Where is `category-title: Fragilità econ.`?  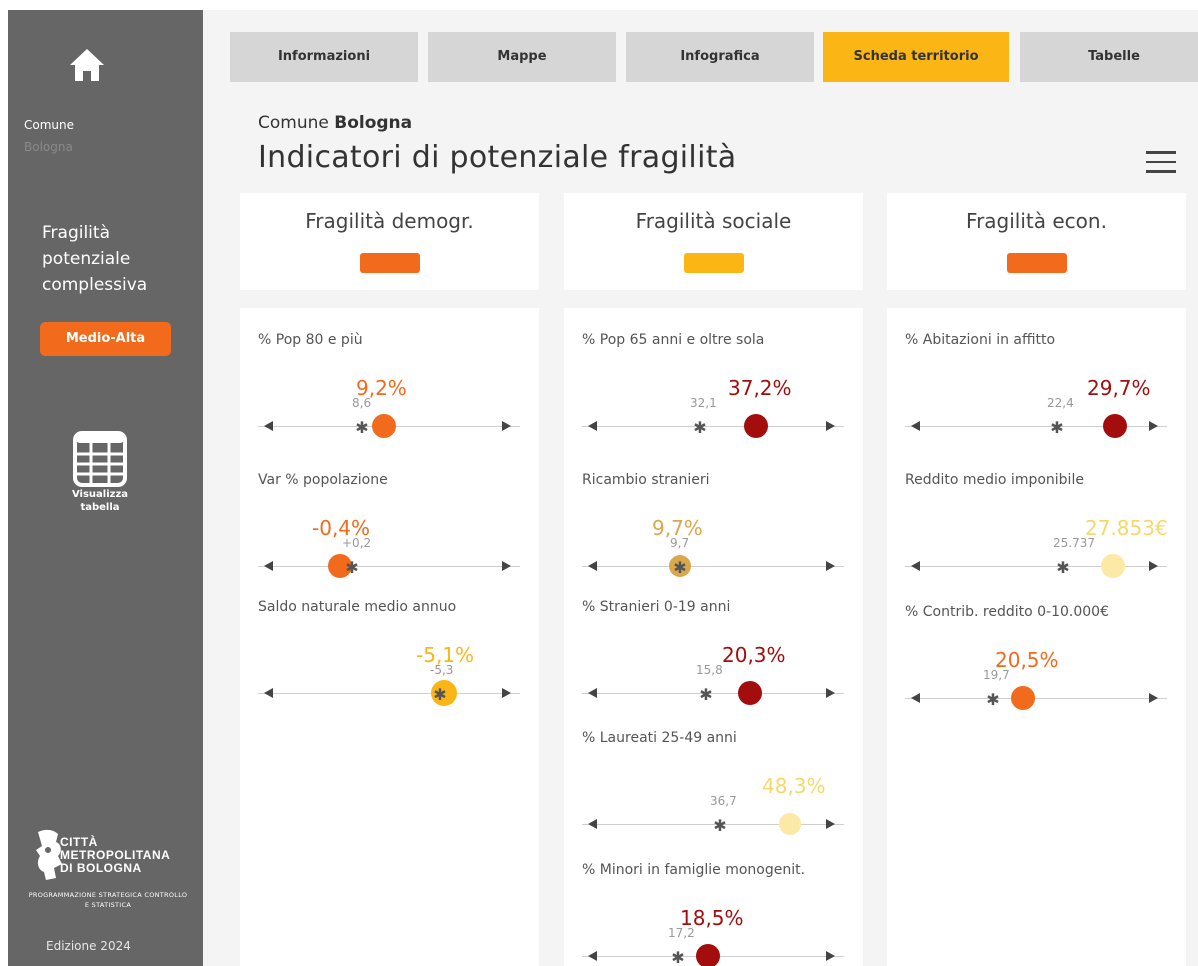
category-title: Fragilità econ. is located at coordinates (1036, 221).